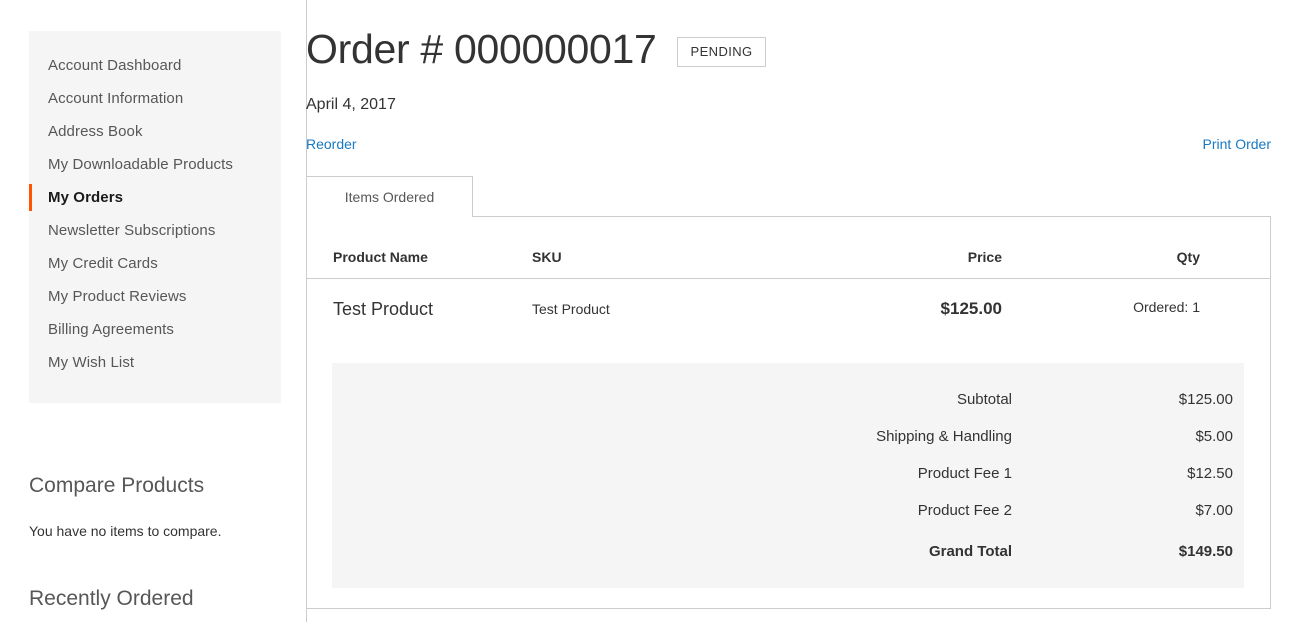  What do you see at coordinates (788, 510) in the screenshot?
I see `total-row: Product Fee 2 $7.00` at bounding box center [788, 510].